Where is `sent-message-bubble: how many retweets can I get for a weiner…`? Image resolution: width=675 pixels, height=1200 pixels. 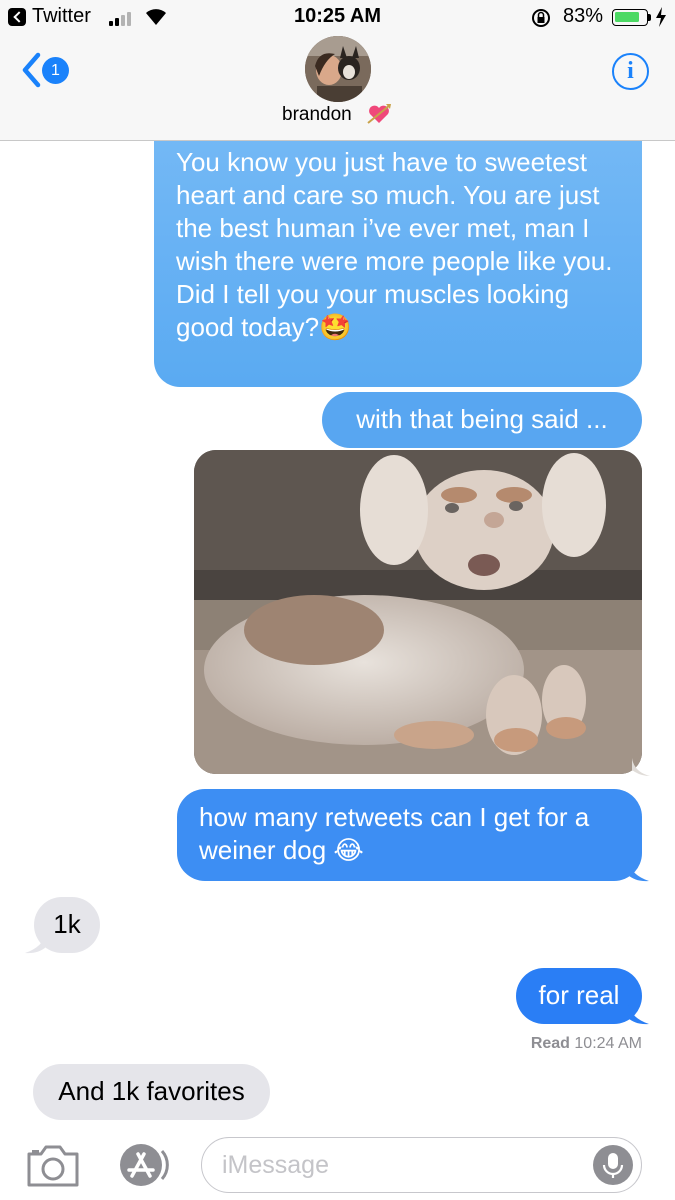 sent-message-bubble: how many retweets can I get for a weiner… is located at coordinates (409, 835).